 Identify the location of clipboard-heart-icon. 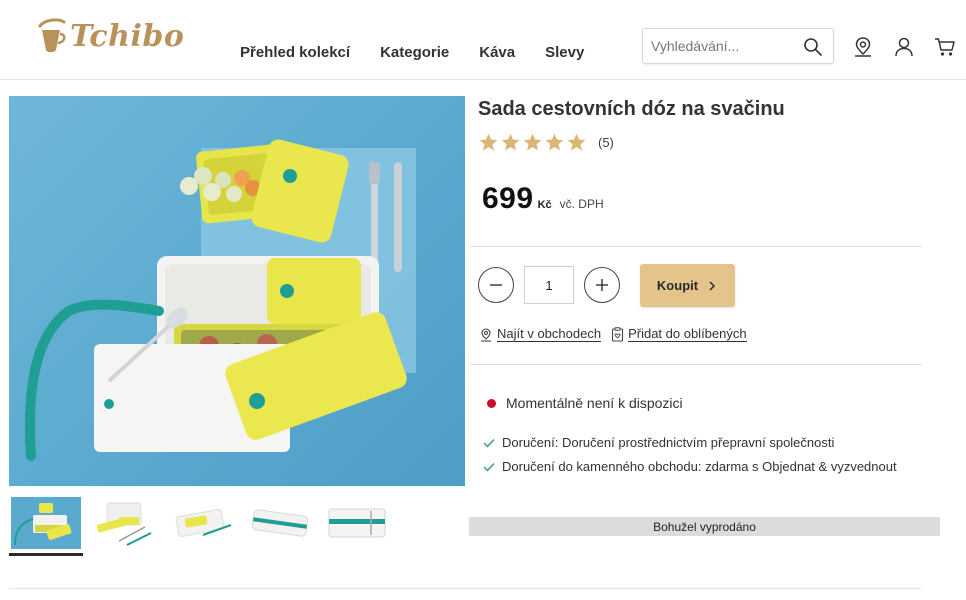
(618, 334).